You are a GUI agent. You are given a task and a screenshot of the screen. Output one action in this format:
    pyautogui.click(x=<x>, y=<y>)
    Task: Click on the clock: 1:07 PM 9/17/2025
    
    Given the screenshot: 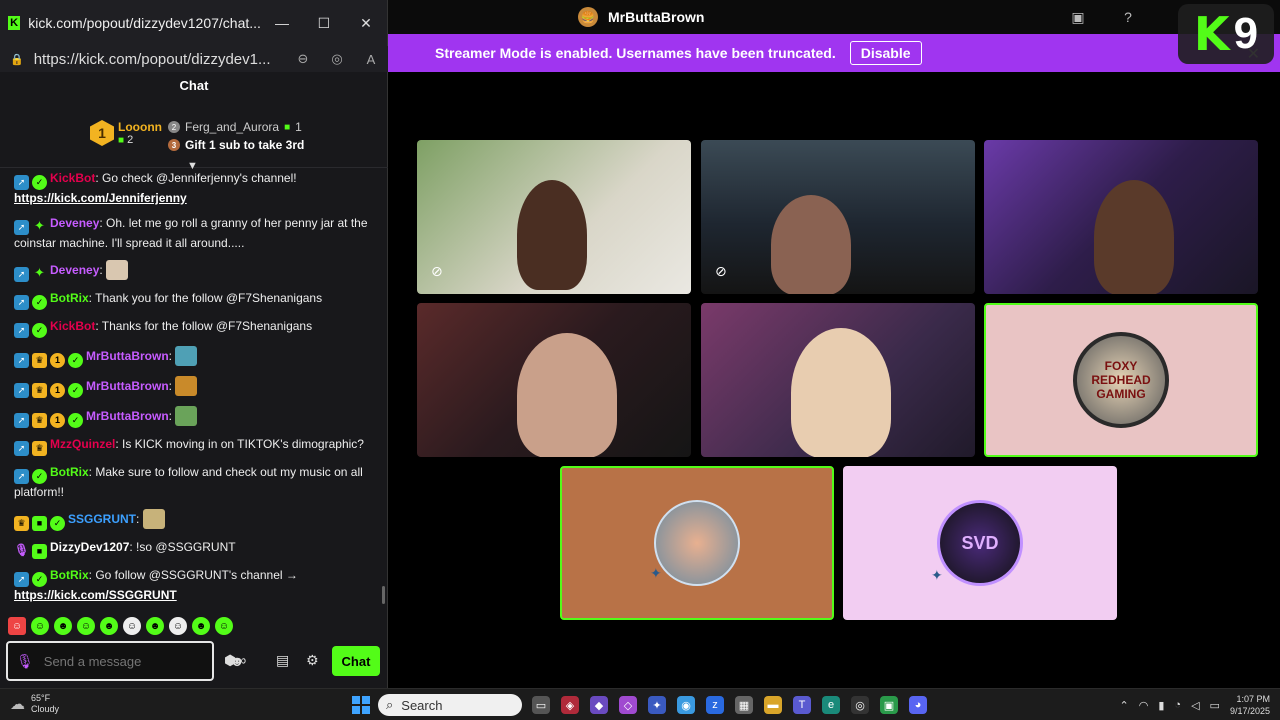 What is the action you would take?
    pyautogui.click(x=1250, y=705)
    